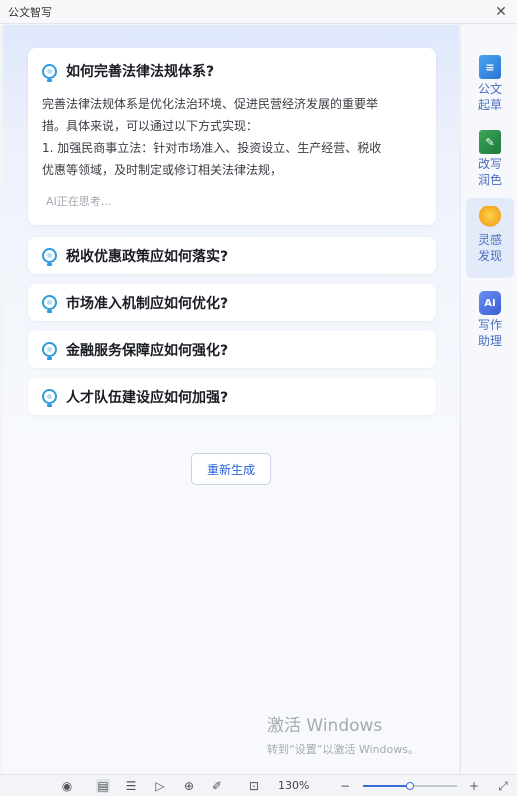  I want to click on sidebar-item-label: 公文起草, so click(489, 97).